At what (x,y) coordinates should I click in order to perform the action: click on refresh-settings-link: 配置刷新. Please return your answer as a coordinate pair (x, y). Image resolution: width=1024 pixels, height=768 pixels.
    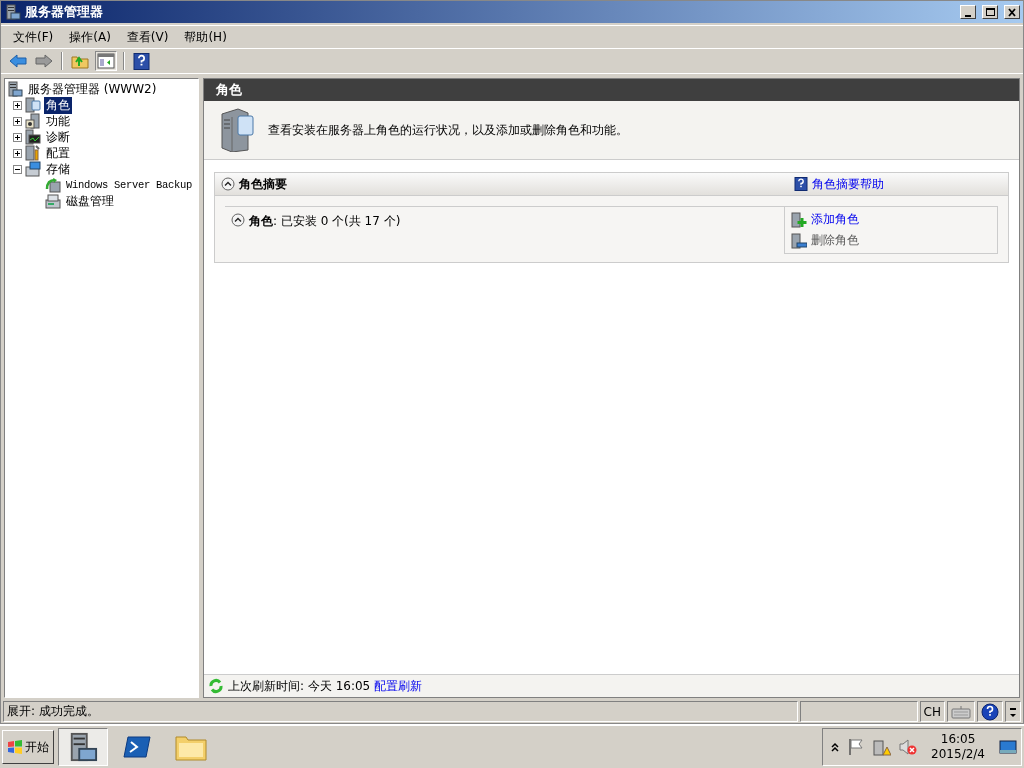
    Looking at the image, I should click on (398, 686).